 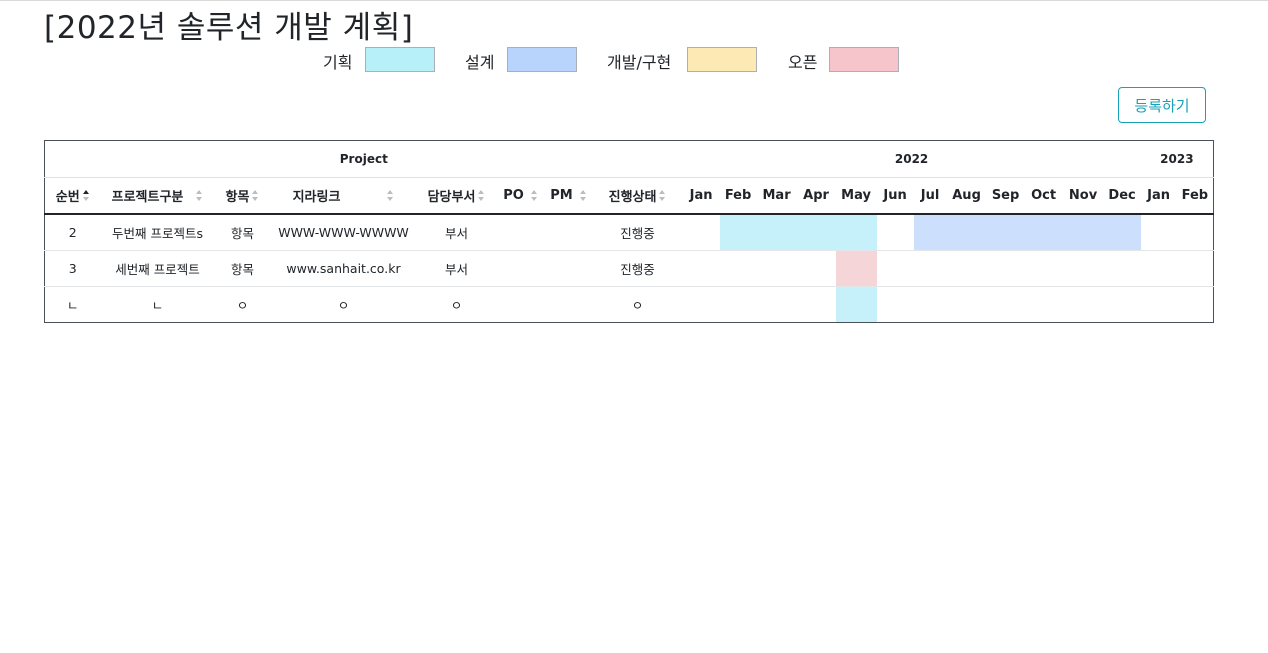 What do you see at coordinates (480, 62) in the screenshot?
I see `legend-label: 설계` at bounding box center [480, 62].